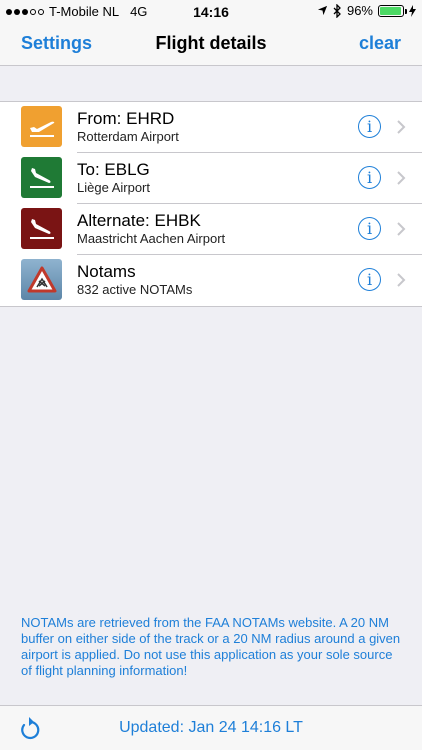 The height and width of the screenshot is (750, 422). What do you see at coordinates (135, 289) in the screenshot?
I see `row-subtitle: 832 active NOTAMs` at bounding box center [135, 289].